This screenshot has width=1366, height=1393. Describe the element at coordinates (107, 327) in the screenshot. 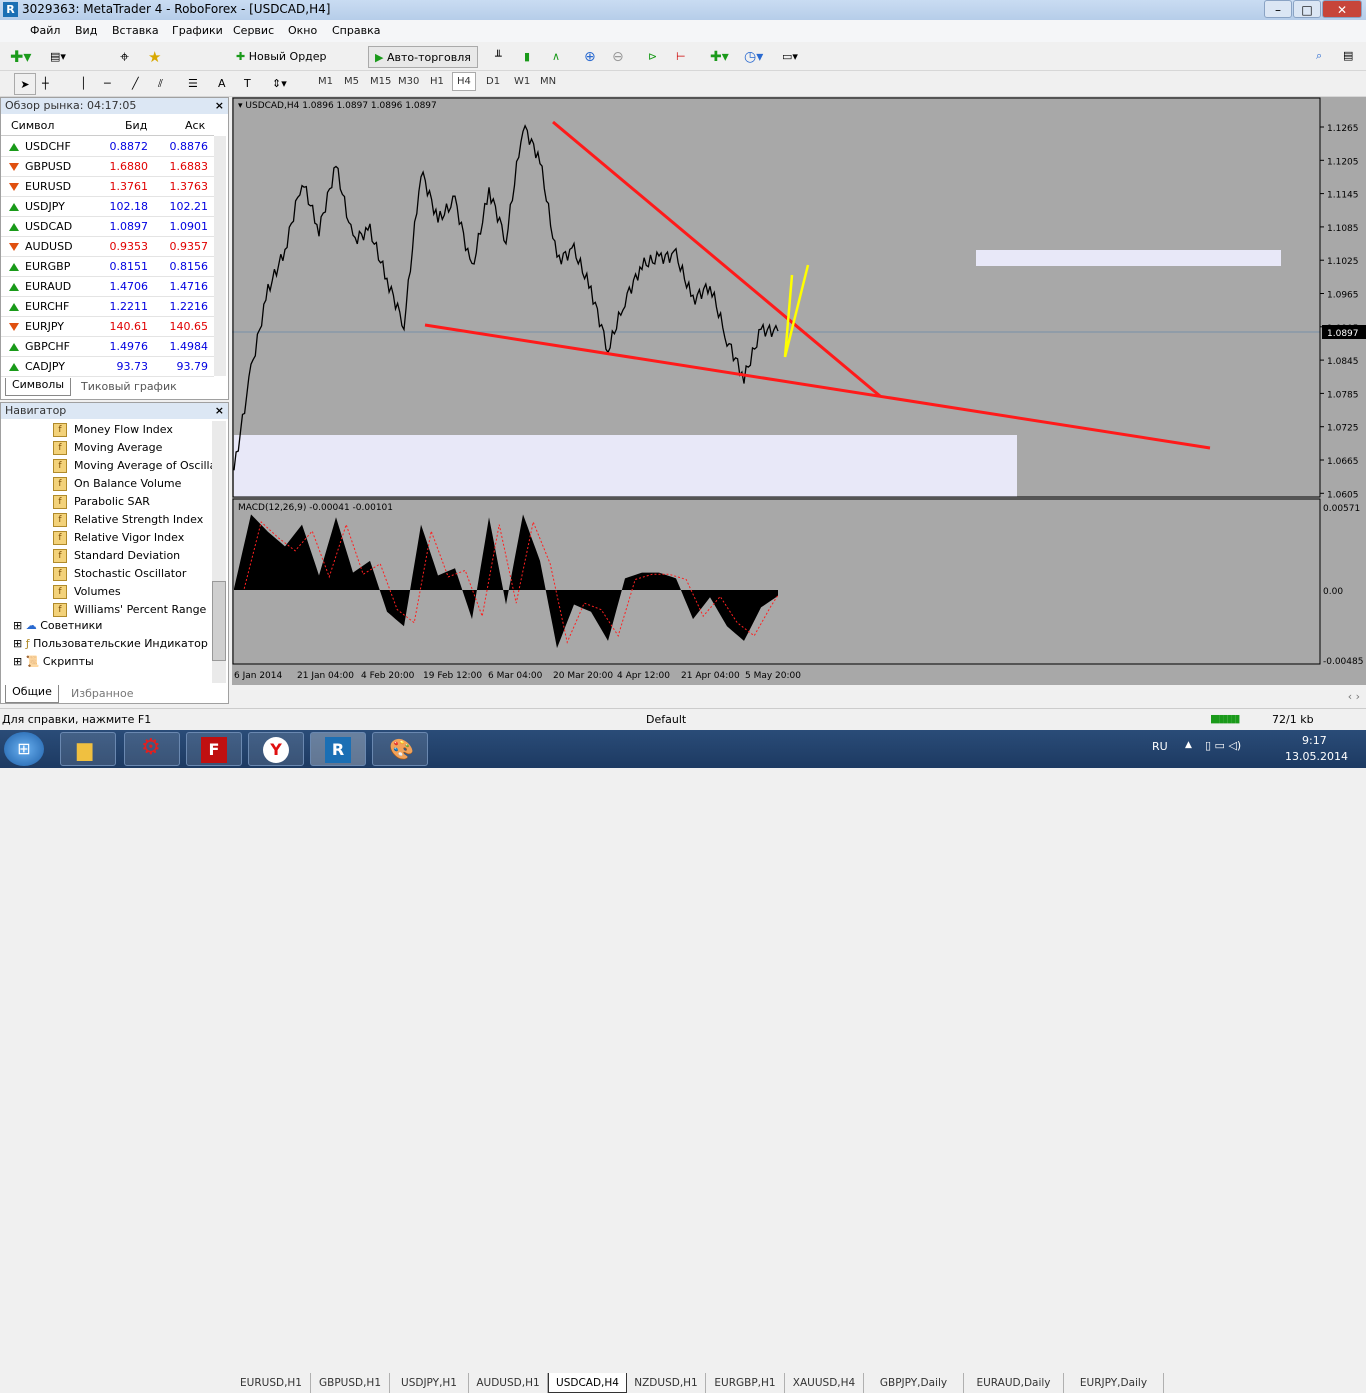

I see `market-watch-row: EURJPY 140.61 140.65` at that location.